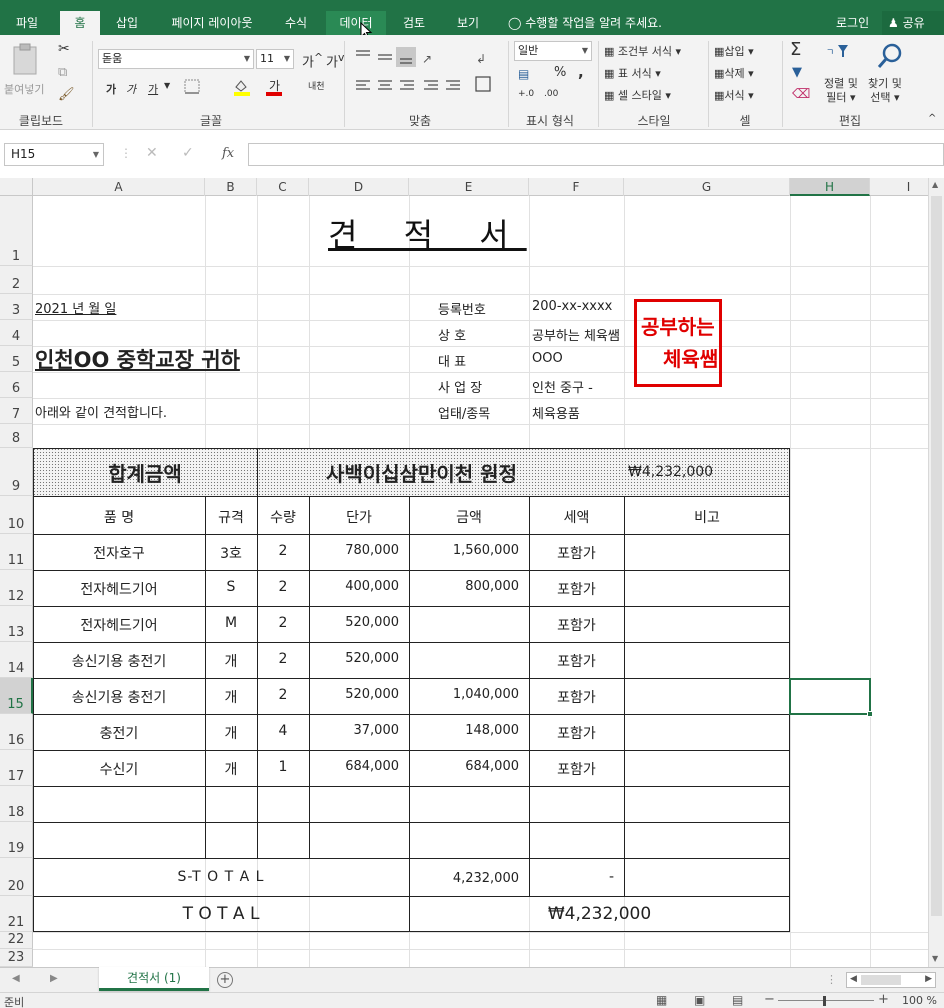 This screenshot has height=1008, width=944. Describe the element at coordinates (16, 958) in the screenshot. I see `row-header-23: 23` at that location.